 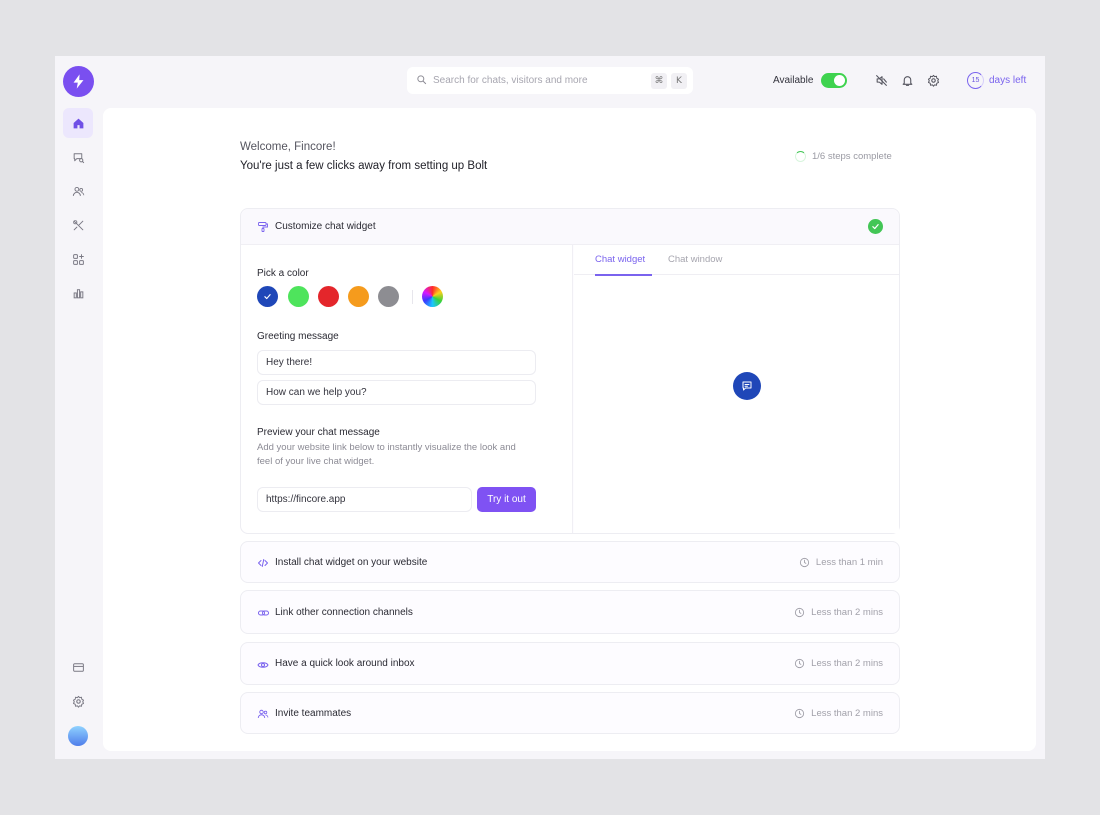 I want to click on tab-chat-window: Chat window, so click(x=695, y=259).